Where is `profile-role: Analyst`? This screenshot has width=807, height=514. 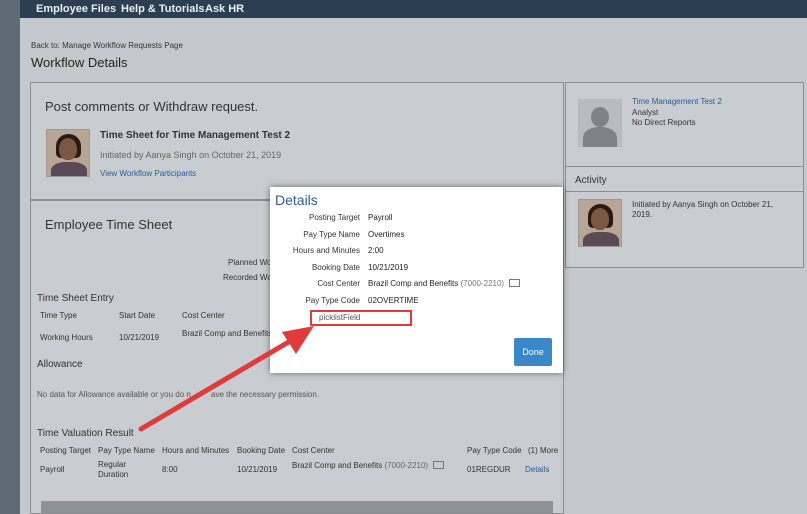 profile-role: Analyst is located at coordinates (645, 112).